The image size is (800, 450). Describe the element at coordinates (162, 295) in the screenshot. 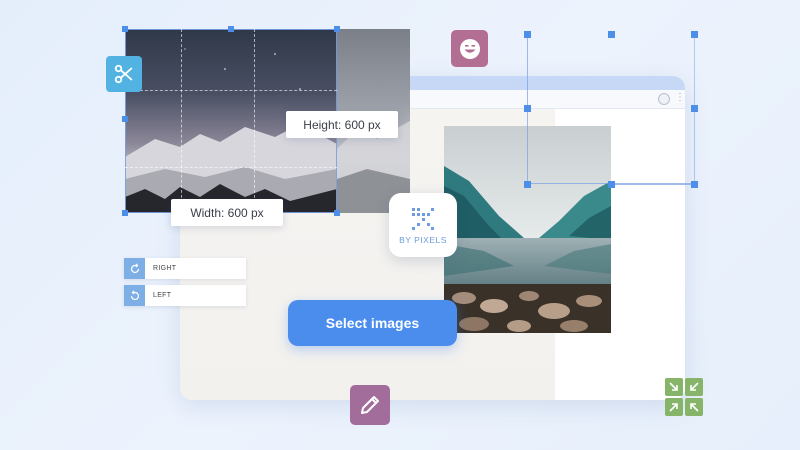

I see `rotate-left-label: LEFT` at that location.